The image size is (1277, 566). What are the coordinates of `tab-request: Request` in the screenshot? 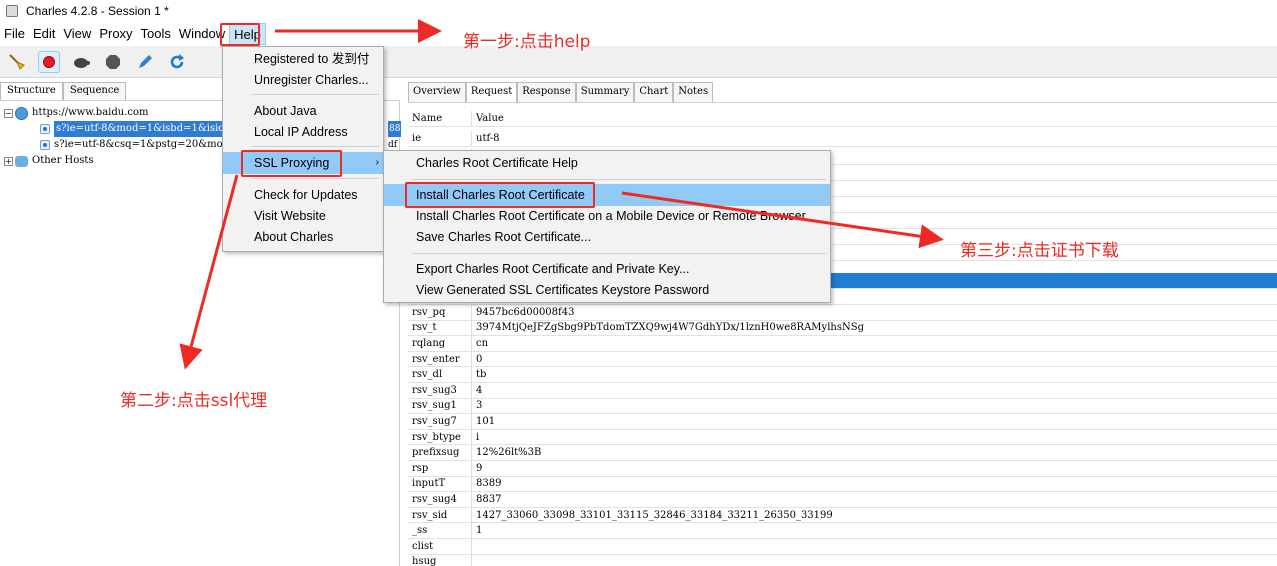 It's located at (491, 92).